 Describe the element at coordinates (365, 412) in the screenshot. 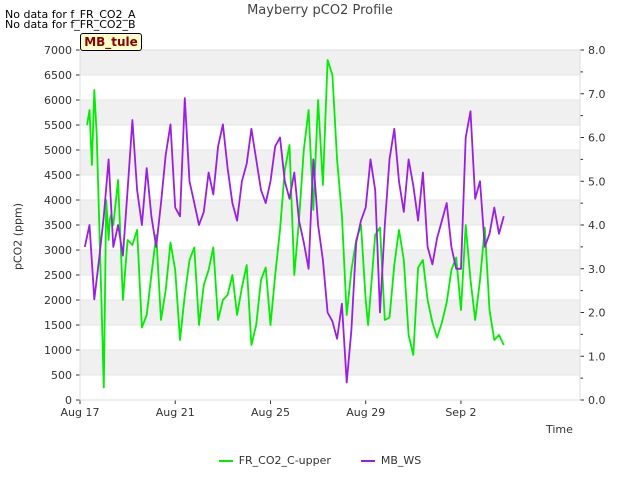

I see `x-tick-label: Aug 29` at that location.